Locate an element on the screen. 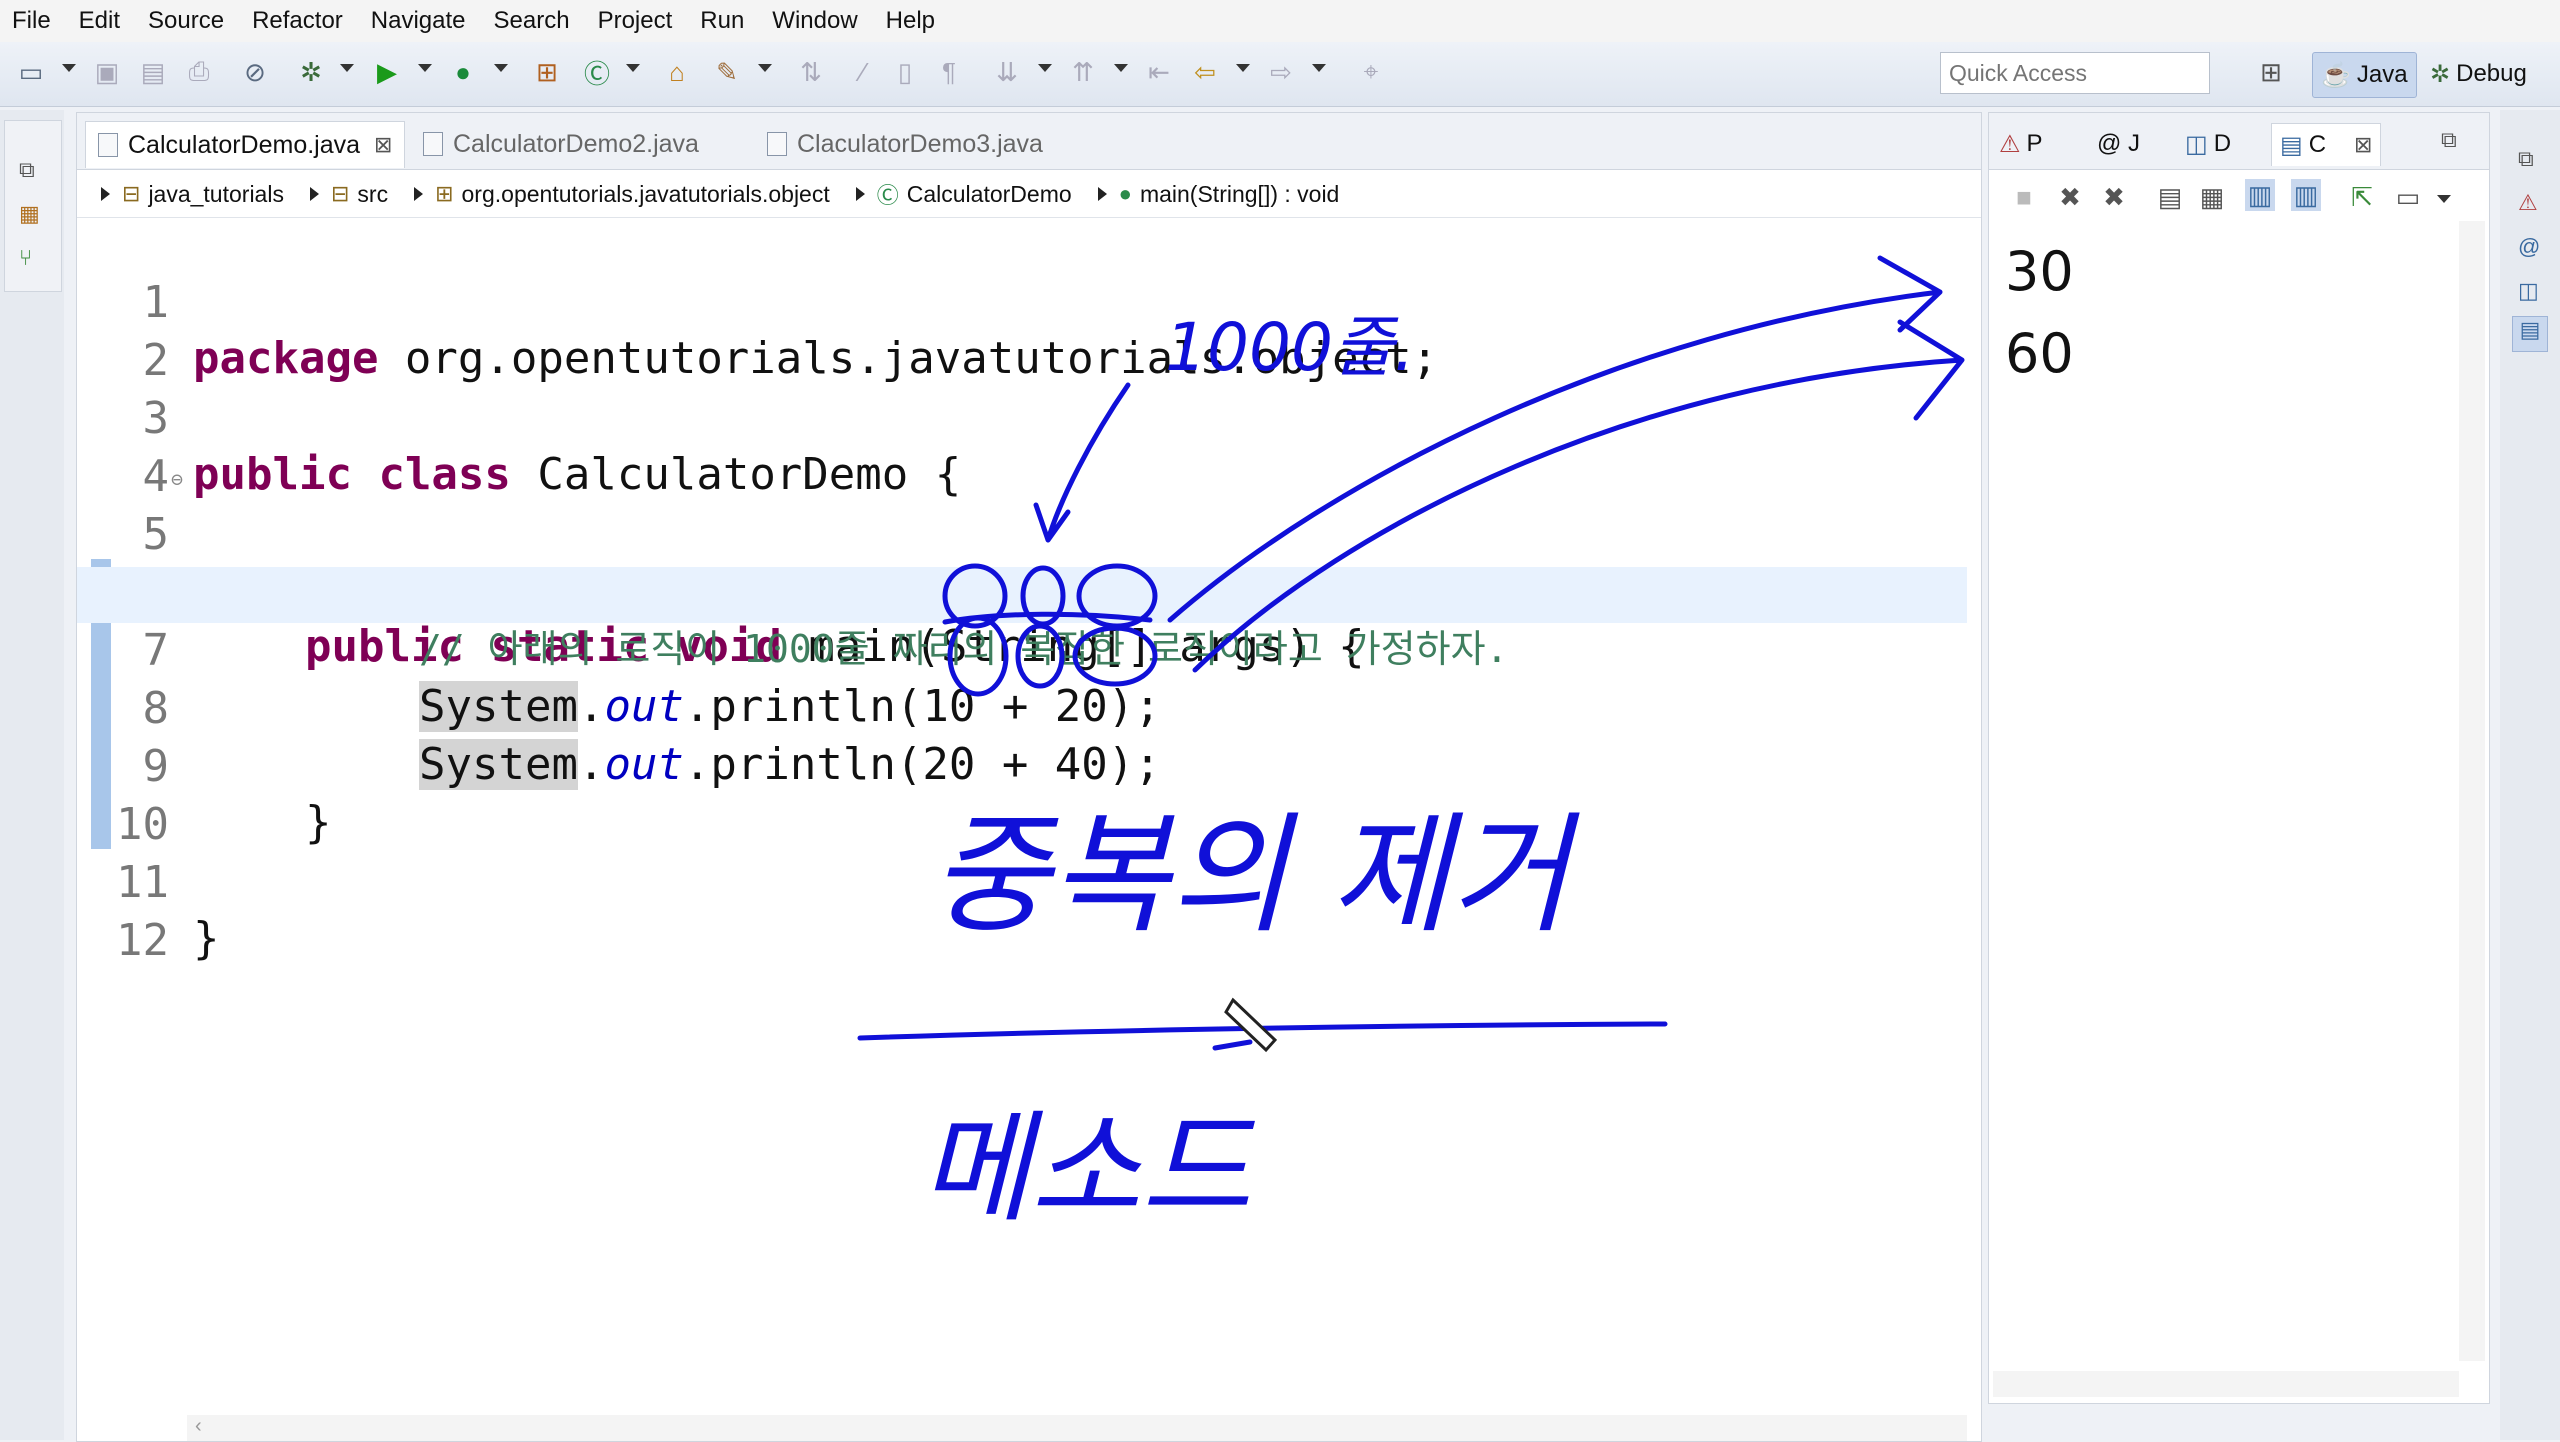 Image resolution: width=2560 pixels, height=1442 pixels. perspective-java-button: ☕ Java is located at coordinates (2364, 75).